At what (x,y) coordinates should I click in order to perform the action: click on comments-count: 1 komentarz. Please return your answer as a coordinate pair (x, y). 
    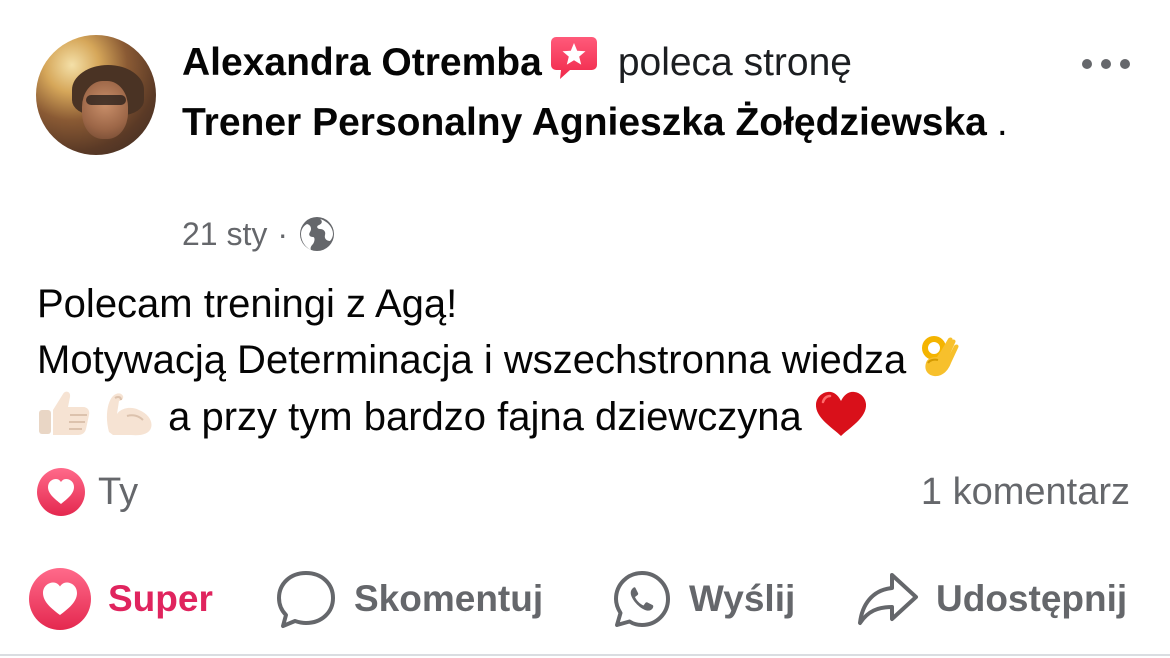
    Looking at the image, I should click on (1025, 492).